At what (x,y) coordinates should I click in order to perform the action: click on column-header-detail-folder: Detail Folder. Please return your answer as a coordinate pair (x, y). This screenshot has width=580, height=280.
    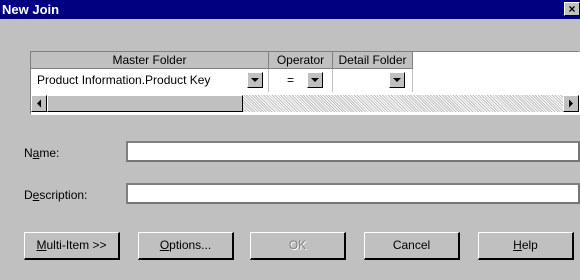
    Looking at the image, I should click on (373, 60).